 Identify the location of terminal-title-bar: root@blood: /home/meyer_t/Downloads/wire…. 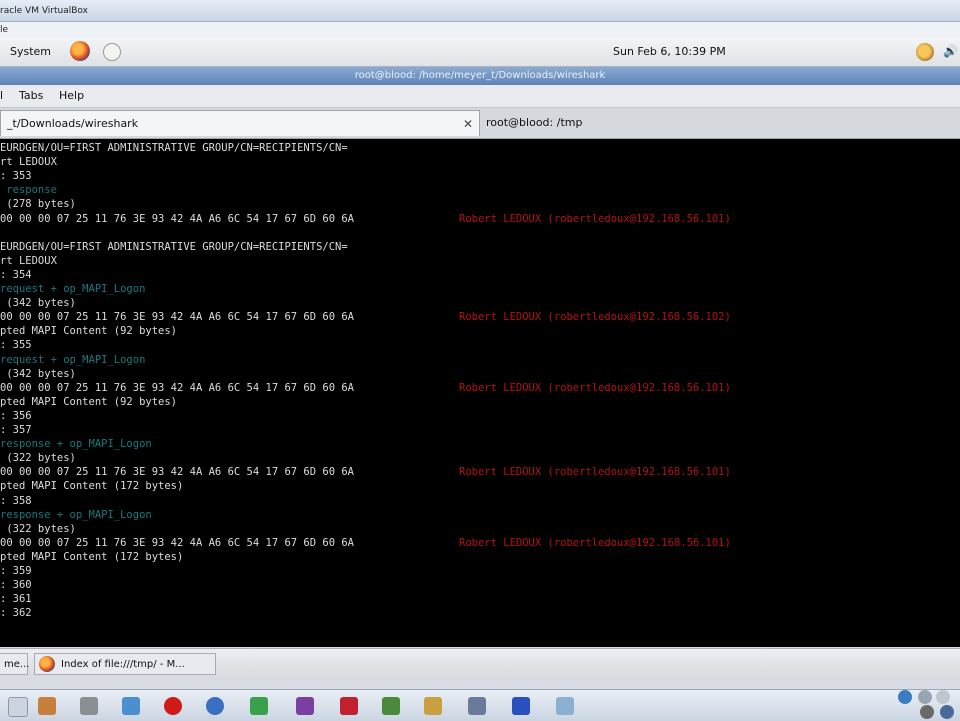
(480, 76).